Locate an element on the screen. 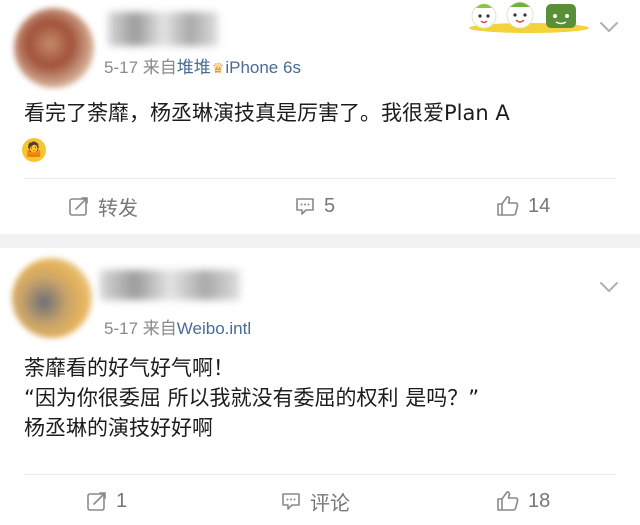  action-bar: 转发 5 14 is located at coordinates (320, 206).